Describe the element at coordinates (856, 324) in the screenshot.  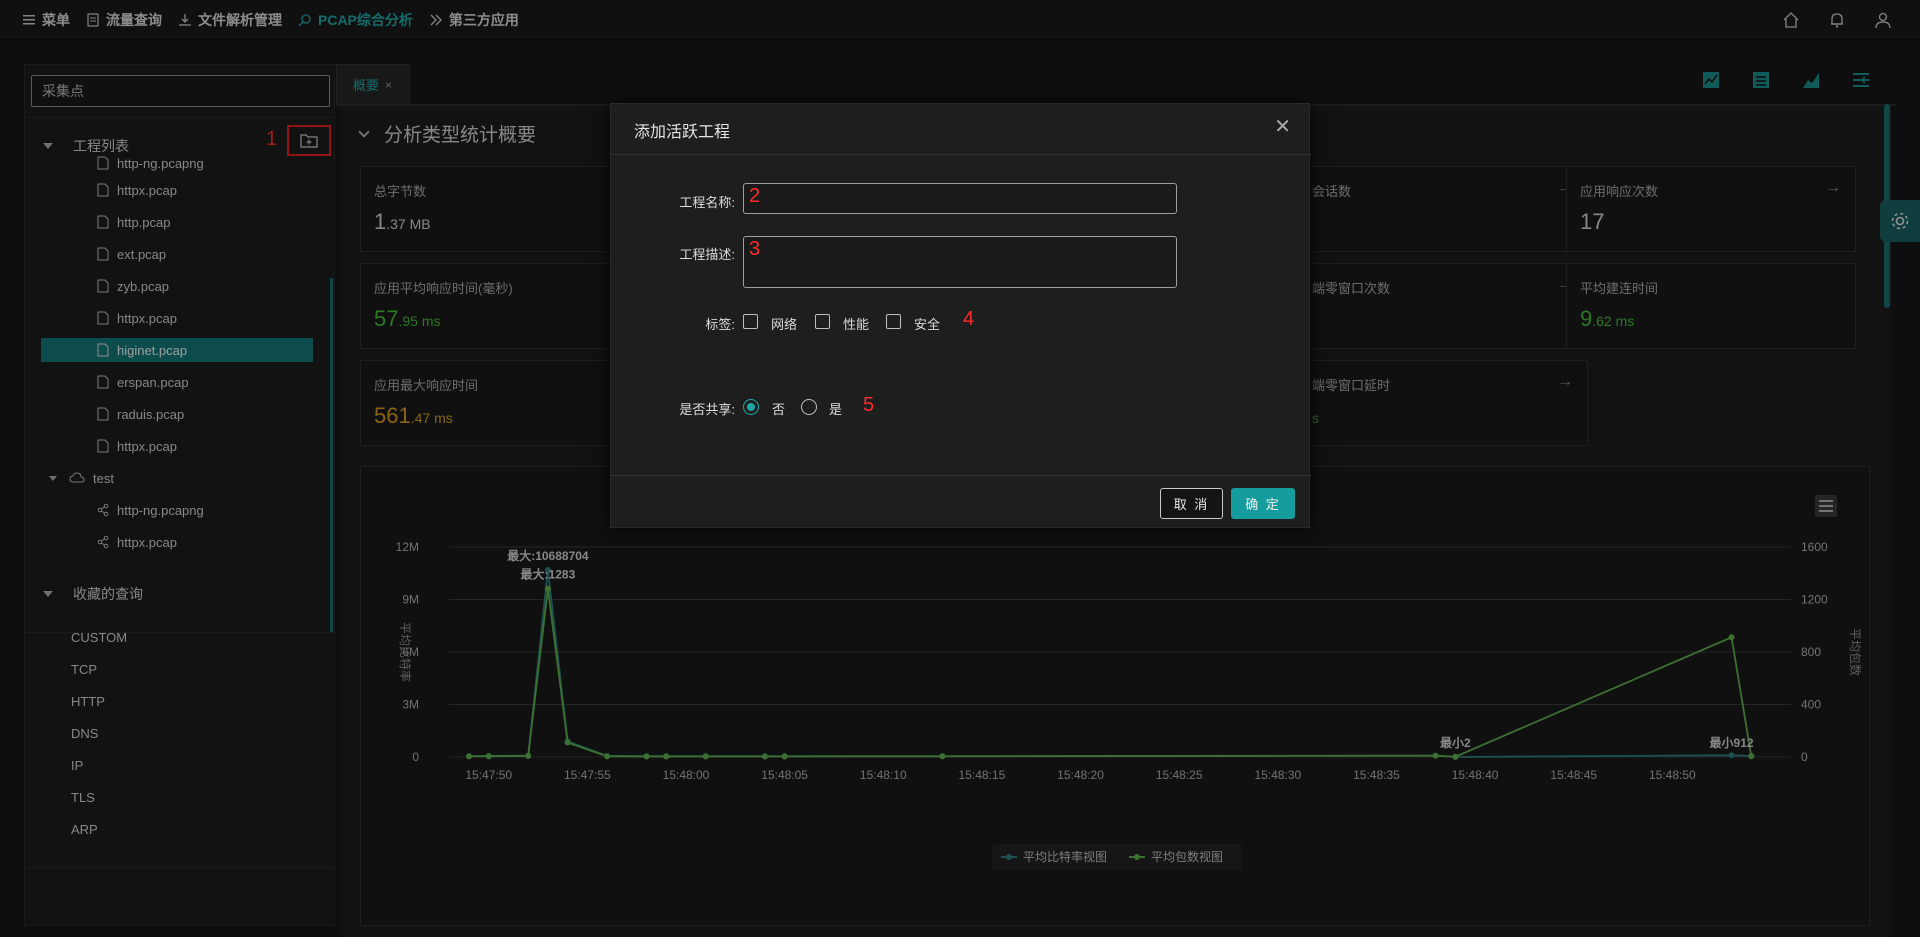
I see `tag-performance-label: 性能` at that location.